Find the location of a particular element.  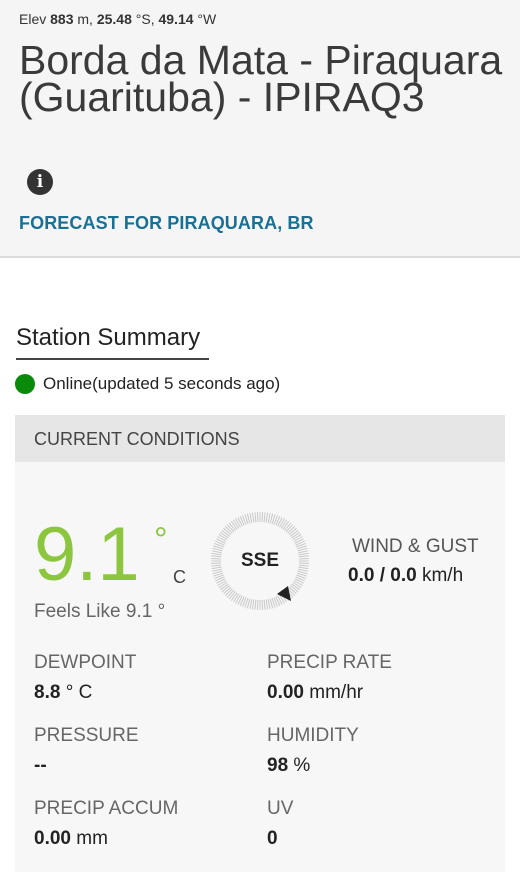

latitude-unit: °S, is located at coordinates (145, 19).